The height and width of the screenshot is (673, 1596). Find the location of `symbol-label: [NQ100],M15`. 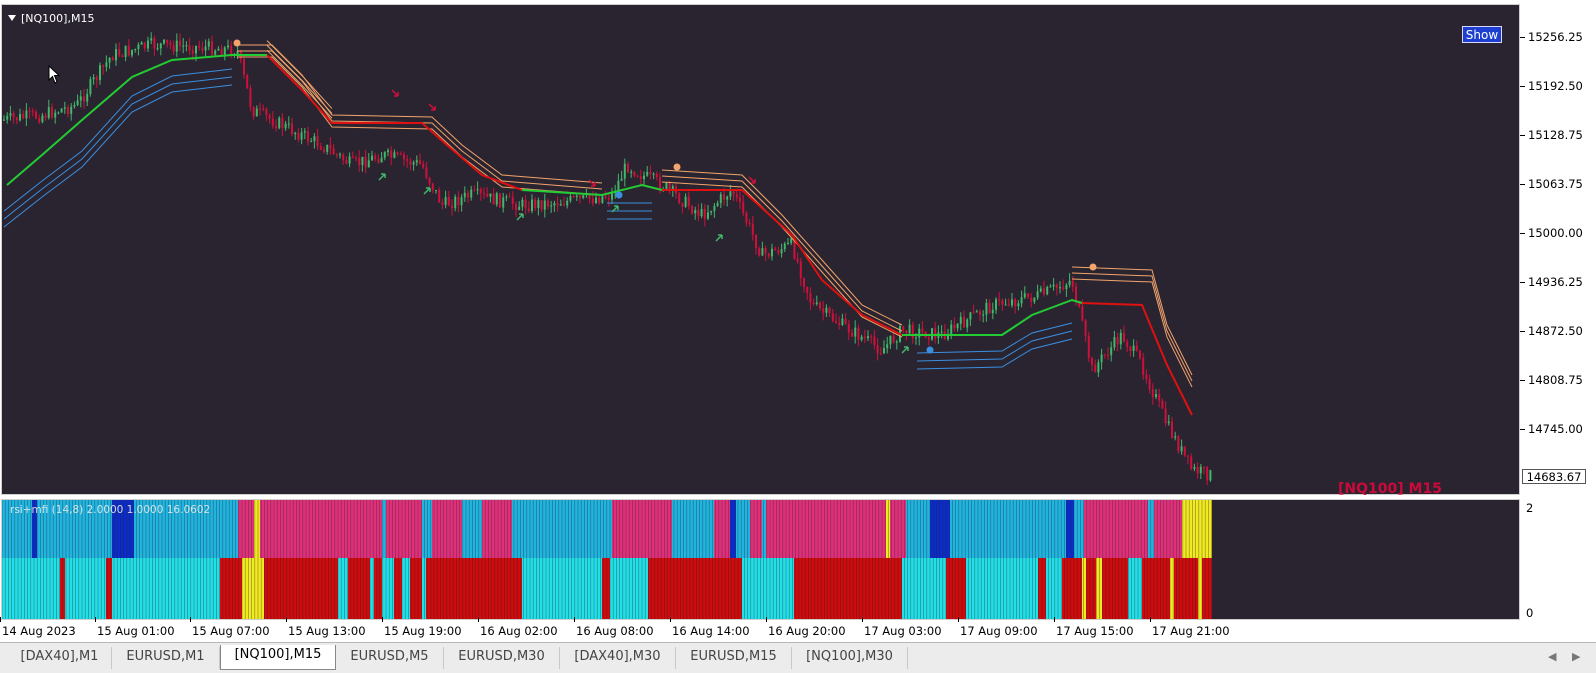

symbol-label: [NQ100],M15 is located at coordinates (51, 18).